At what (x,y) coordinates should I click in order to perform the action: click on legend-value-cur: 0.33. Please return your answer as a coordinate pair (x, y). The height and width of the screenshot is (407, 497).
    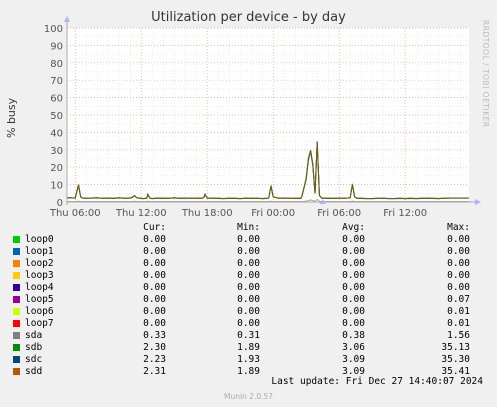
    Looking at the image, I should click on (154, 335).